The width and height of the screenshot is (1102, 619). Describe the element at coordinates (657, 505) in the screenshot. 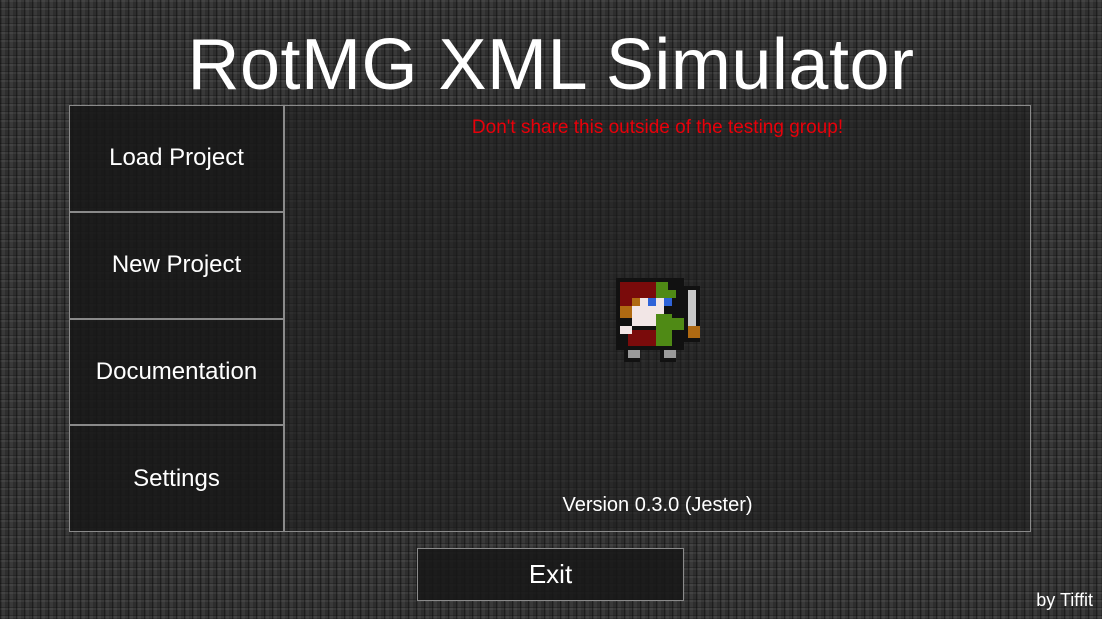

I see `version-label: Version 0.3.0 (Jester)` at that location.